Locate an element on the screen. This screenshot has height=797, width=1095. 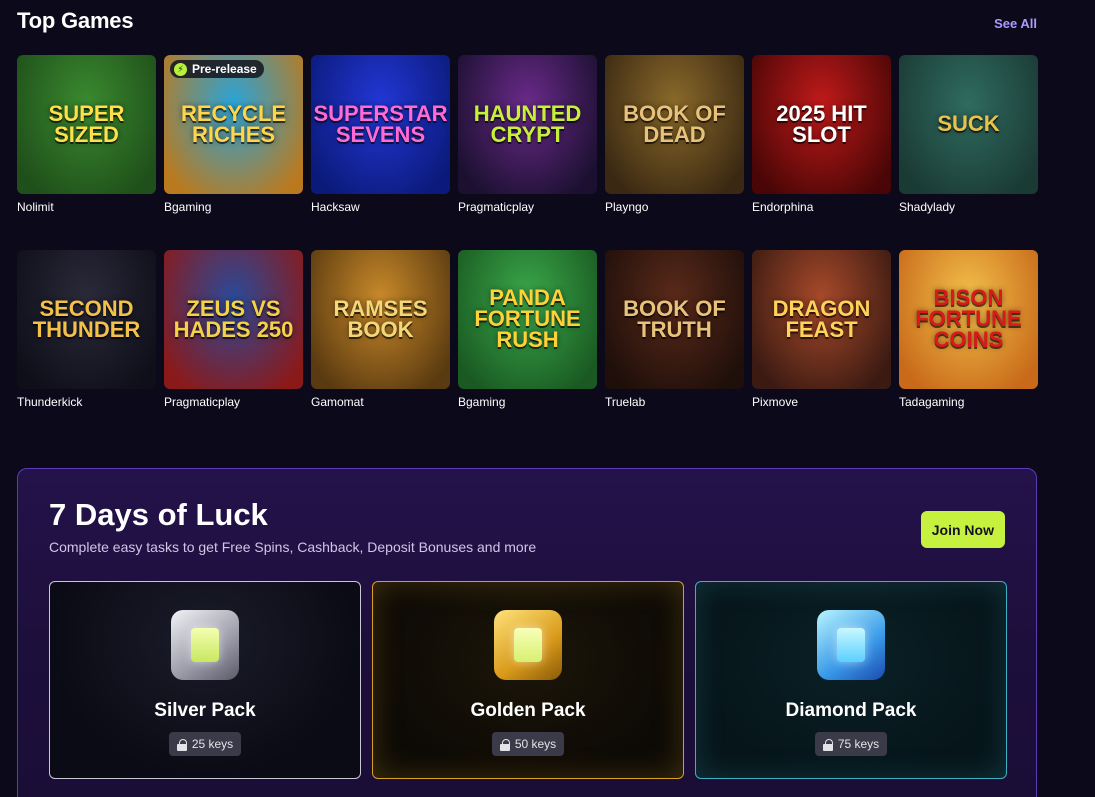
game-logo-text: DRAGON FEAST is located at coordinates (821, 318).